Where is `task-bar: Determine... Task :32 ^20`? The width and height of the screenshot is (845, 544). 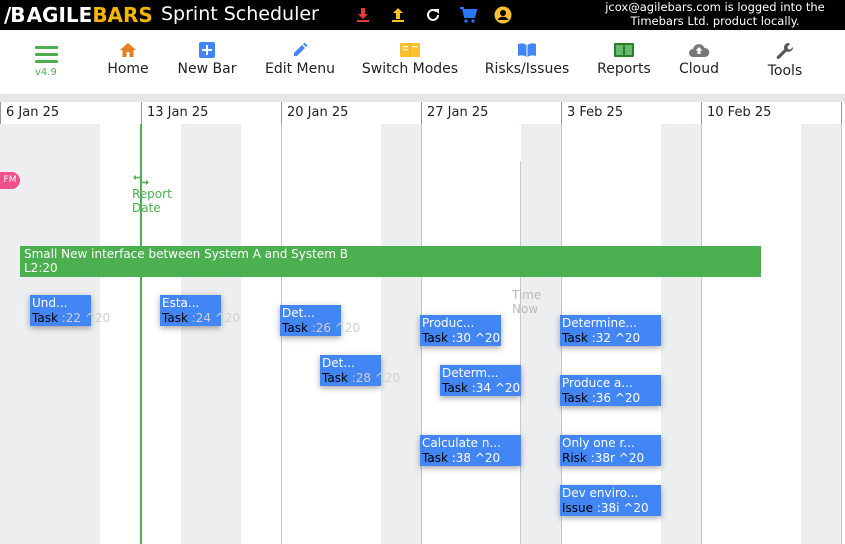 task-bar: Determine... Task :32 ^20 is located at coordinates (610, 330).